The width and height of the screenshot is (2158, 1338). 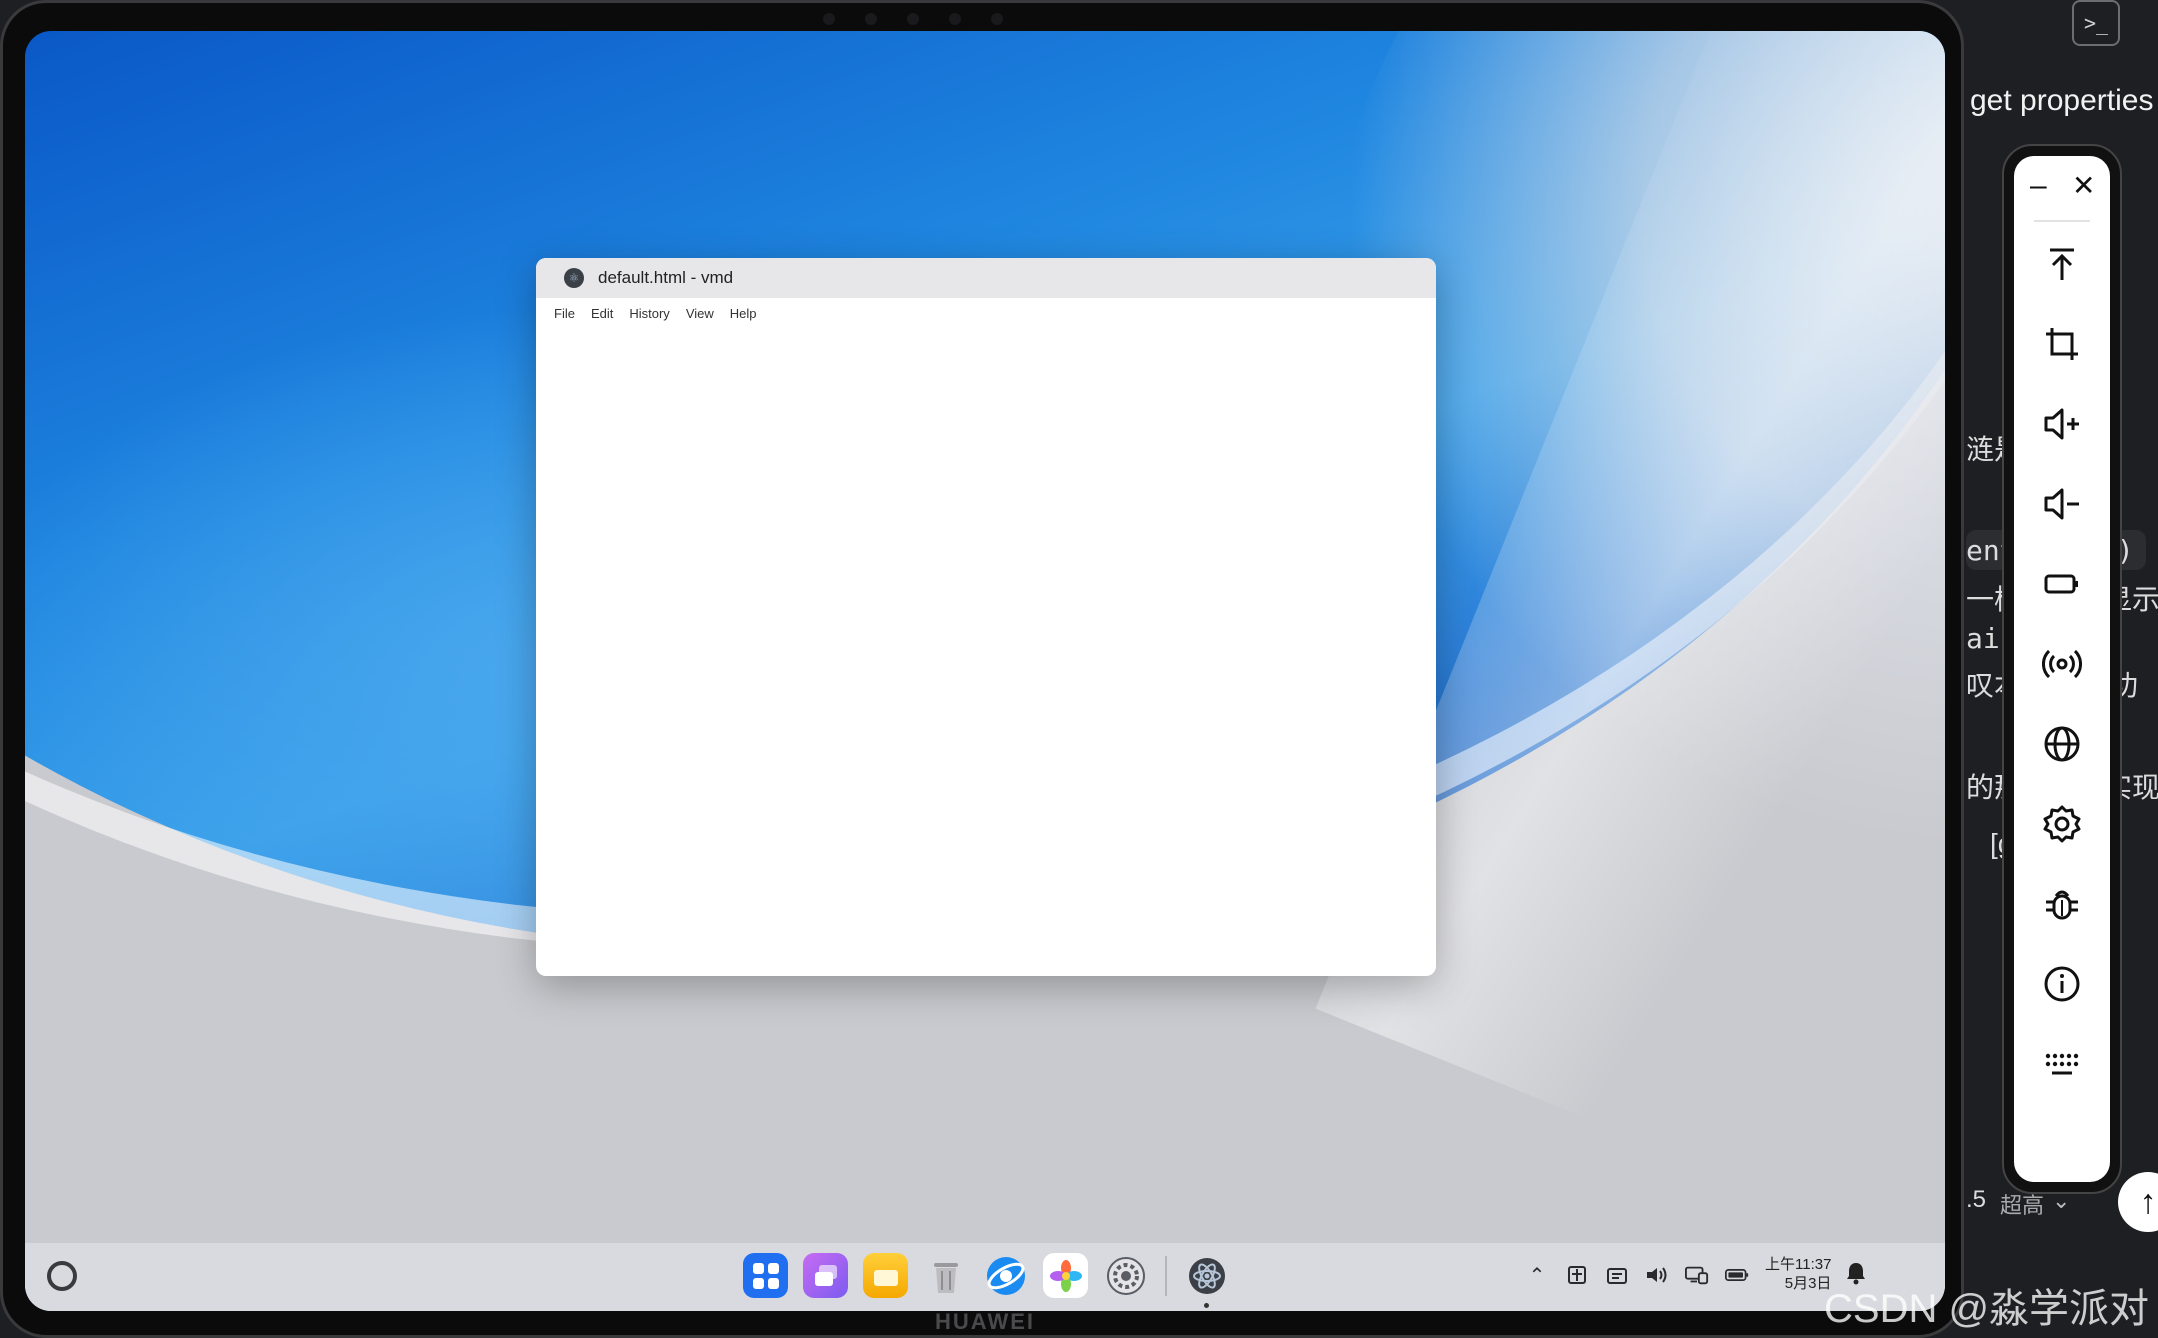 What do you see at coordinates (649, 313) in the screenshot?
I see `menu-history: History` at bounding box center [649, 313].